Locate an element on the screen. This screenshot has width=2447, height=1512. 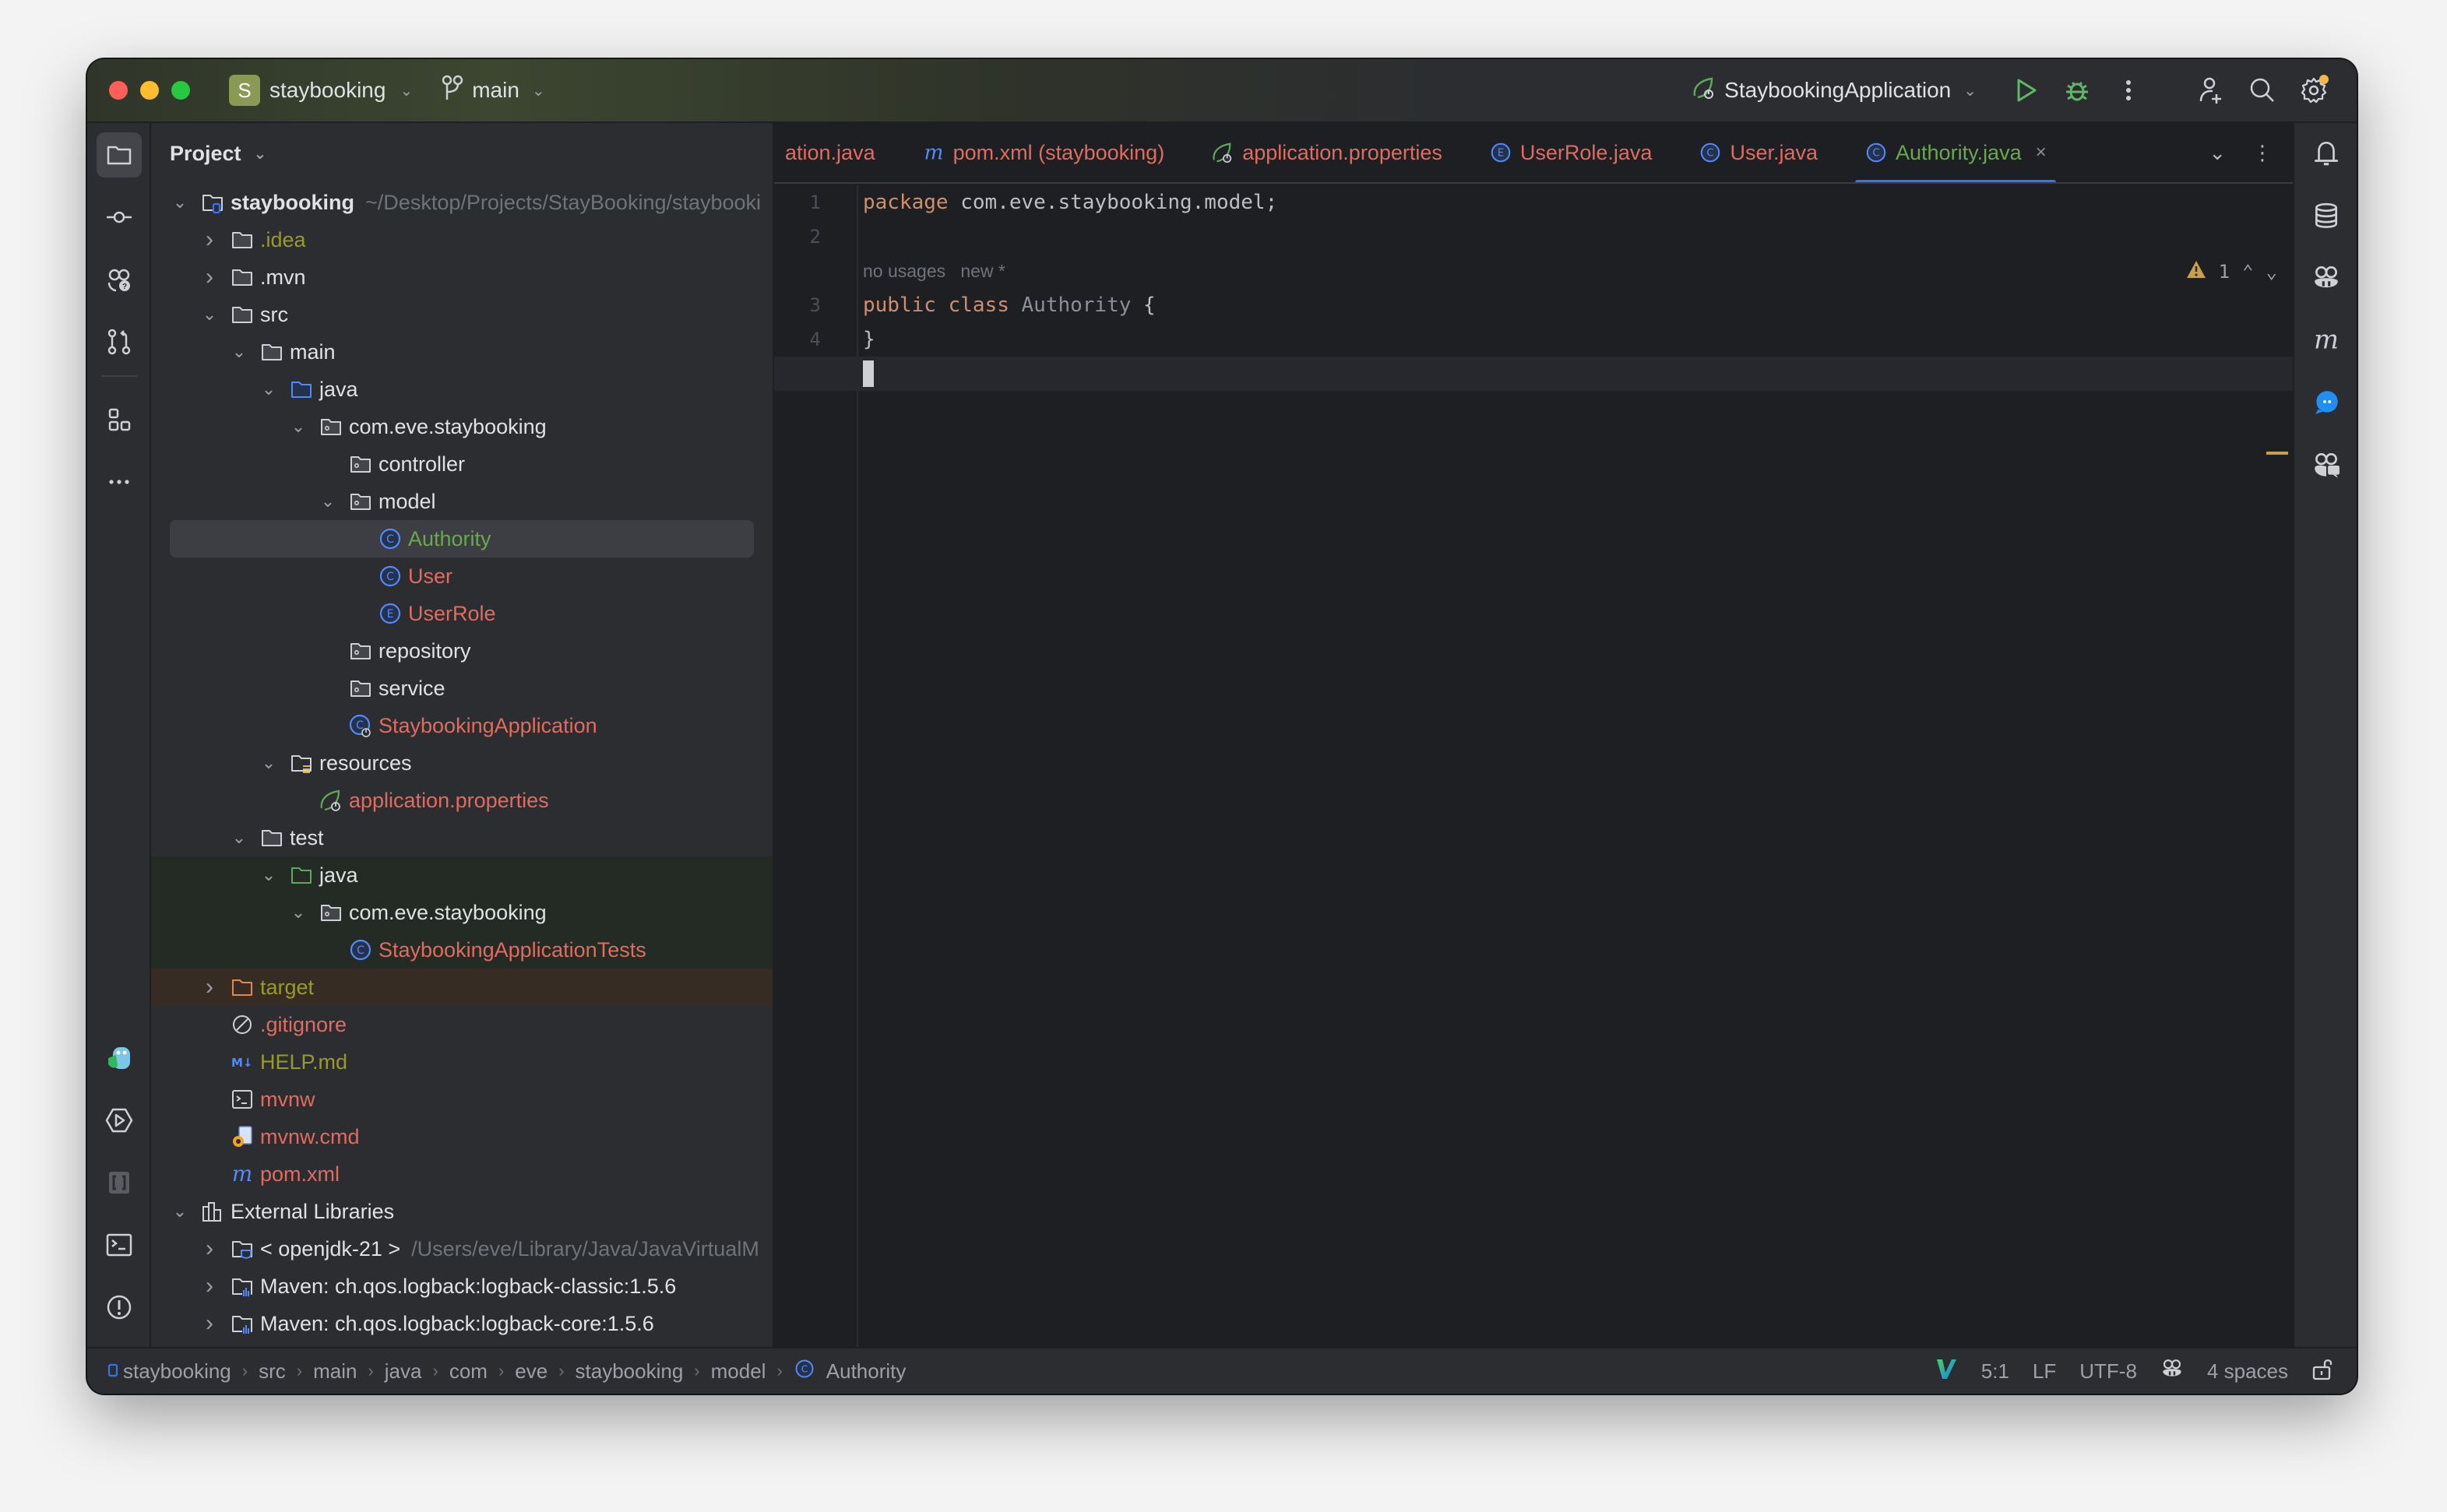
tree-item: ⌄ main is located at coordinates (462, 352).